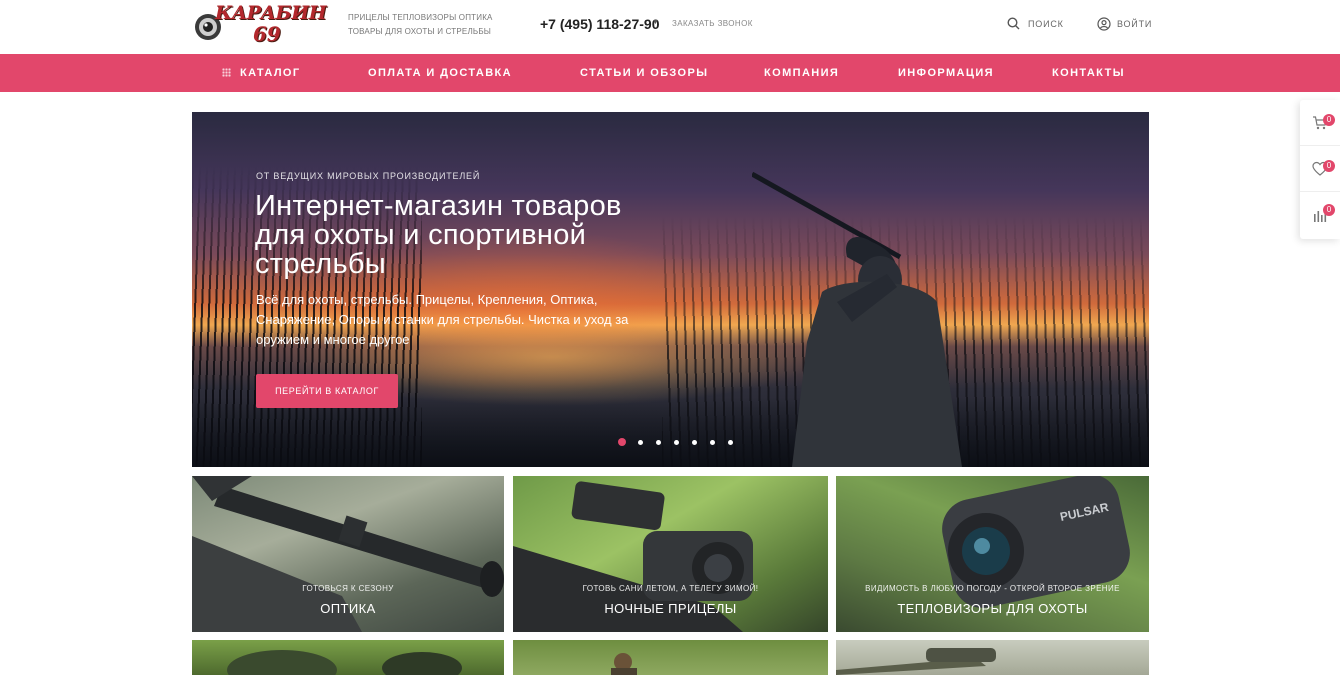  What do you see at coordinates (857, 319) in the screenshot?
I see `hunter-silhouette` at bounding box center [857, 319].